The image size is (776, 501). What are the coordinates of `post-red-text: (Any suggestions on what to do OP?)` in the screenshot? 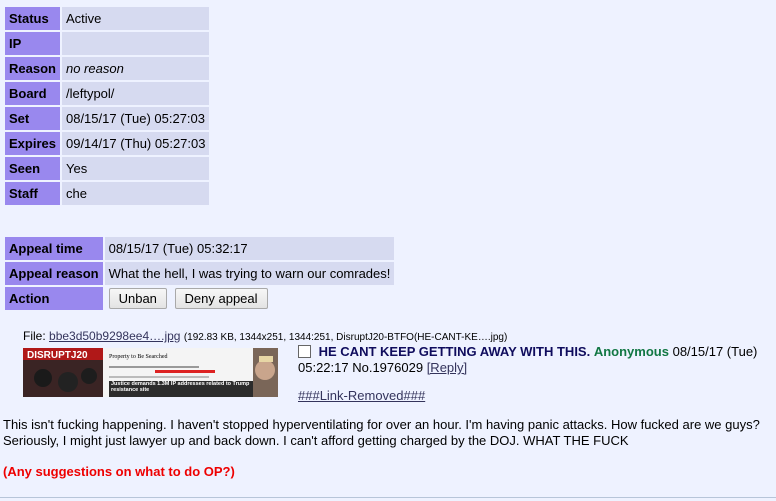 It's located at (119, 471).